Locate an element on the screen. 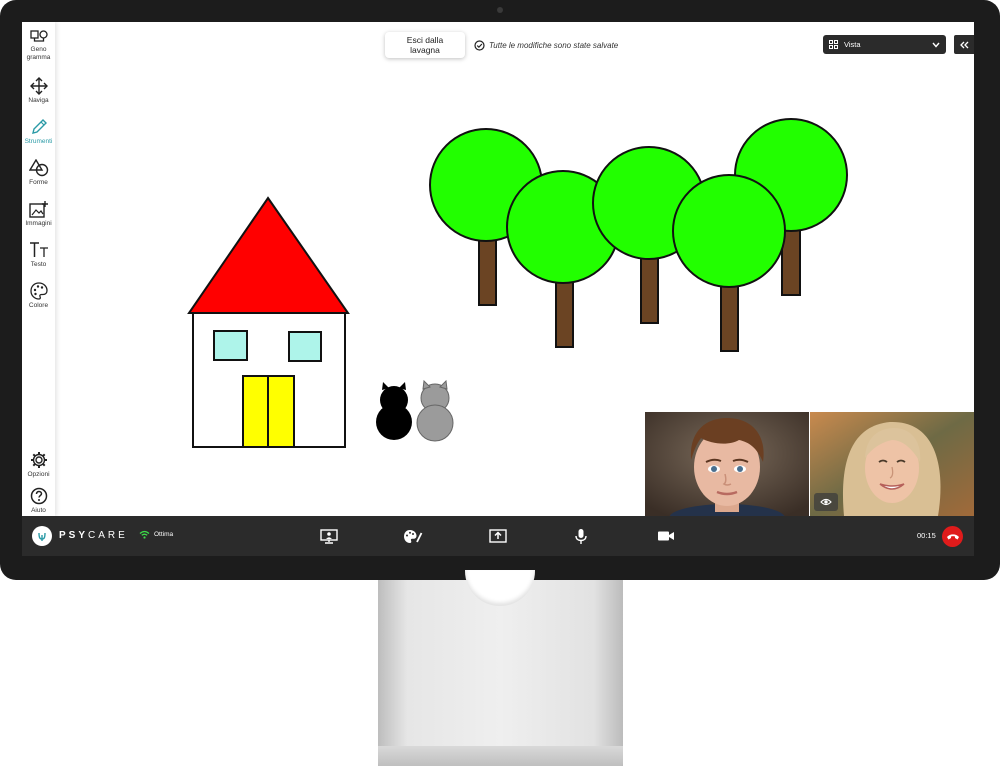 This screenshot has height=769, width=1000. view-select: Vista is located at coordinates (884, 44).